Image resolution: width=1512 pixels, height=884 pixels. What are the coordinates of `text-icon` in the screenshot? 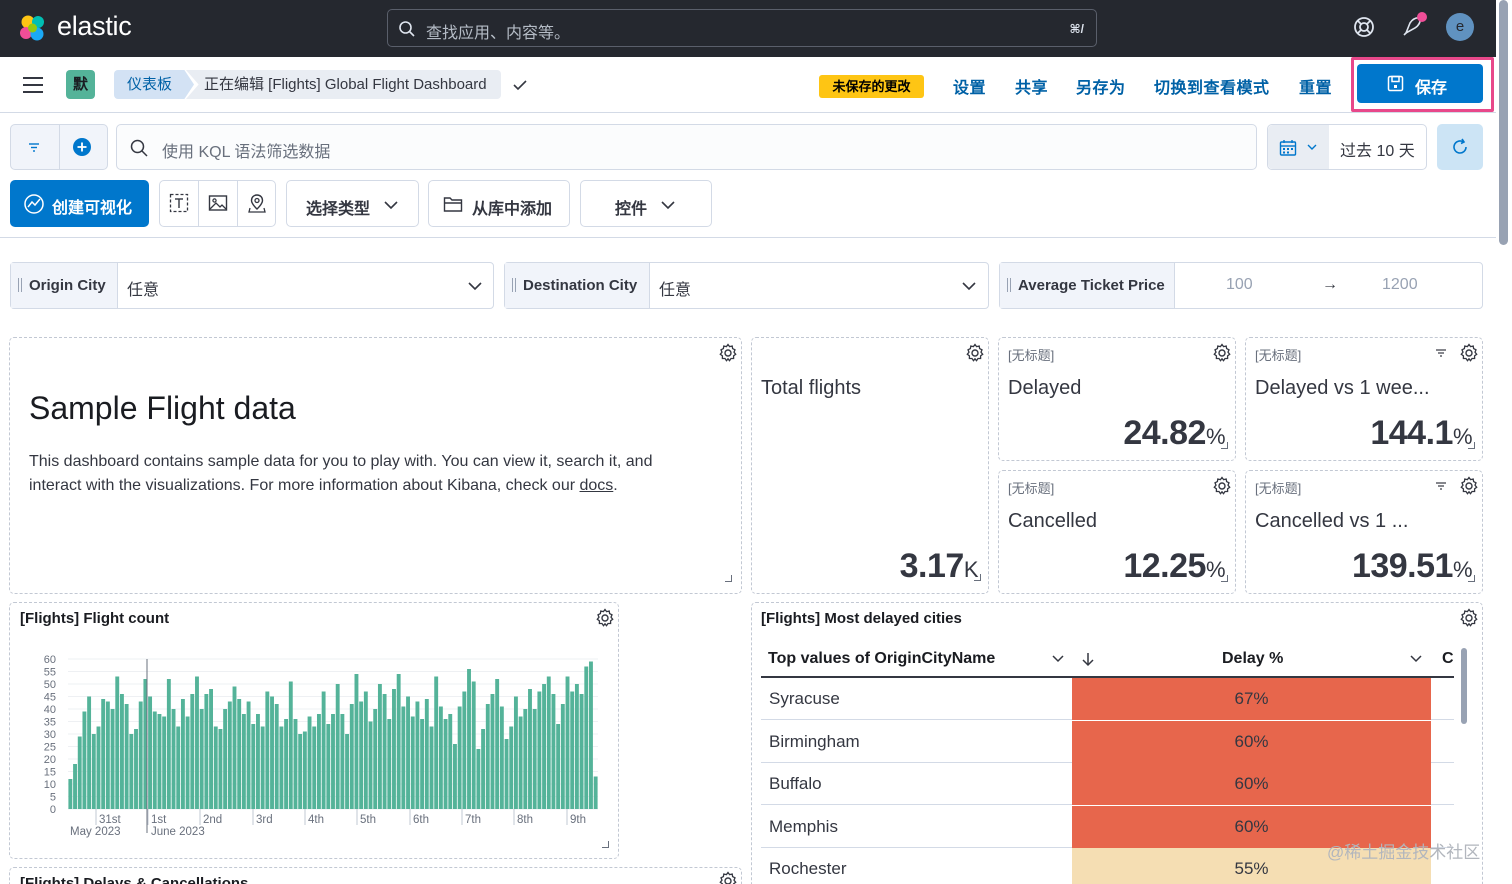 It's located at (179, 203).